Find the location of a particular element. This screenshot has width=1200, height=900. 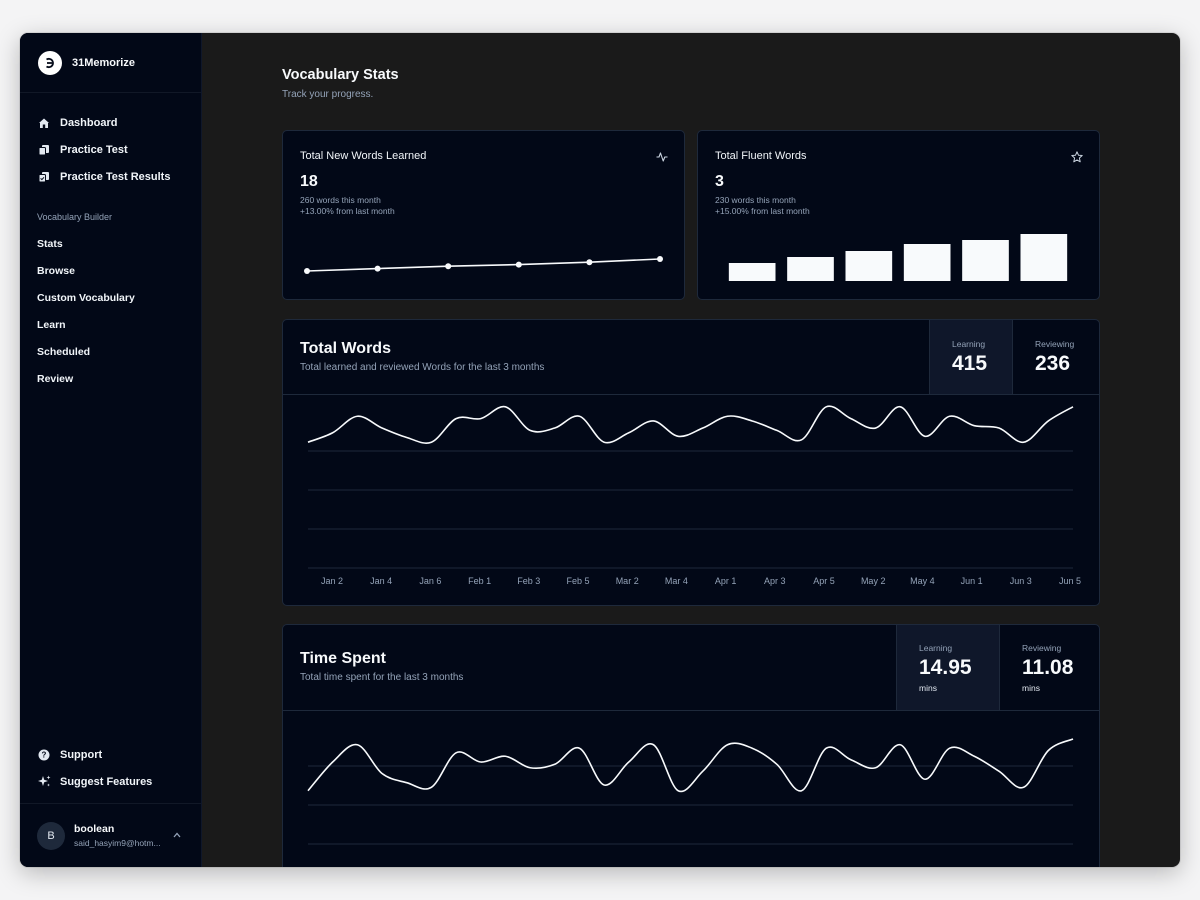

card-title: Total Fluent Words is located at coordinates (761, 156).